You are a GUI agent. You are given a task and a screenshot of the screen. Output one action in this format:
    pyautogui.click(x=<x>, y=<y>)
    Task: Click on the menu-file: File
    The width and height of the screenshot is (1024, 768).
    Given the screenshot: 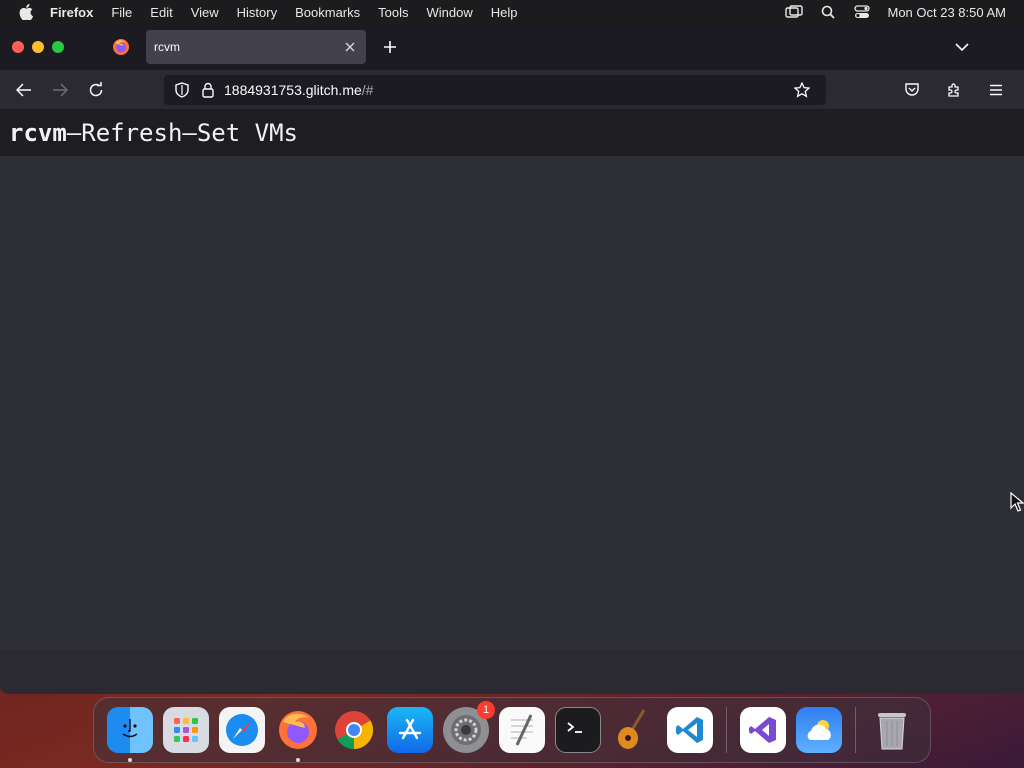 What is the action you would take?
    pyautogui.click(x=121, y=12)
    